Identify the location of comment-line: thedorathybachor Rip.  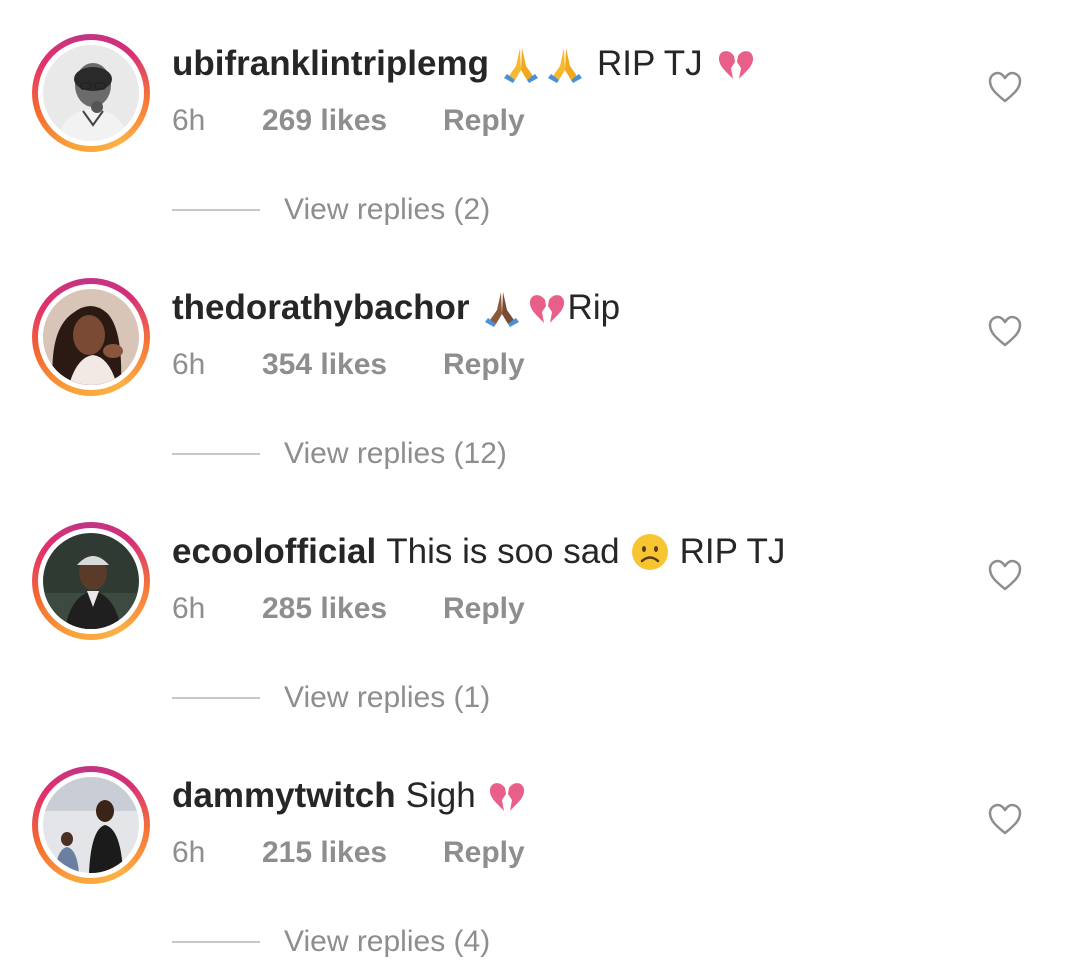
(396, 308).